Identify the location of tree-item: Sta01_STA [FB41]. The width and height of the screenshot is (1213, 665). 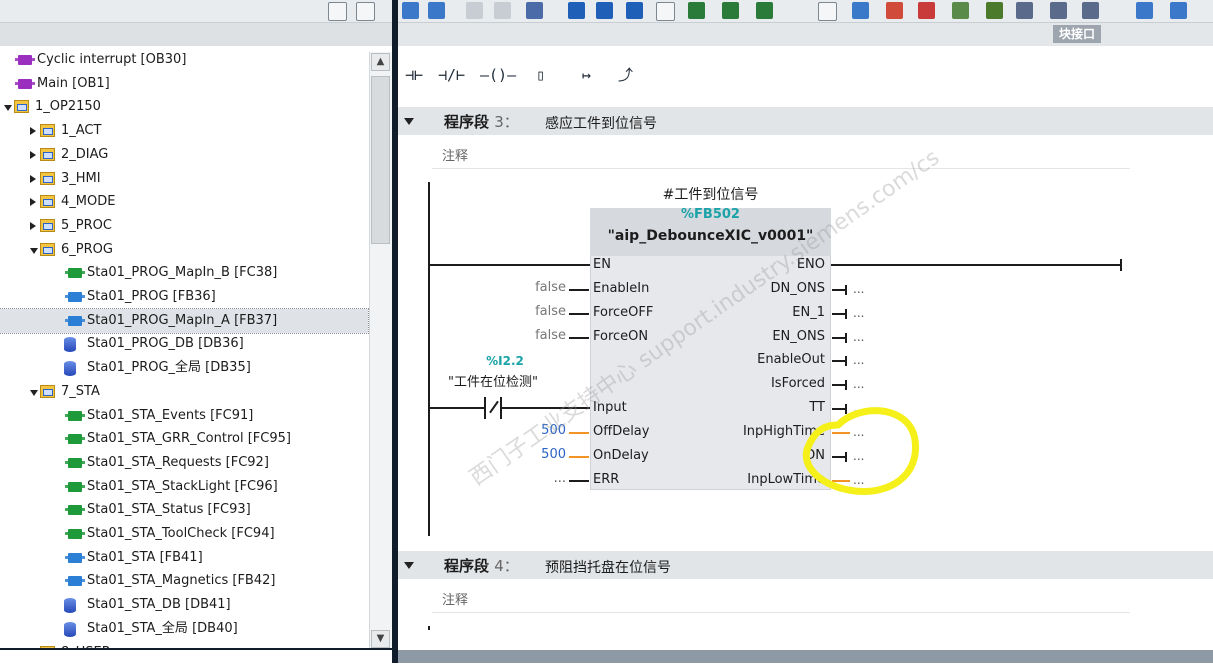
(184, 558).